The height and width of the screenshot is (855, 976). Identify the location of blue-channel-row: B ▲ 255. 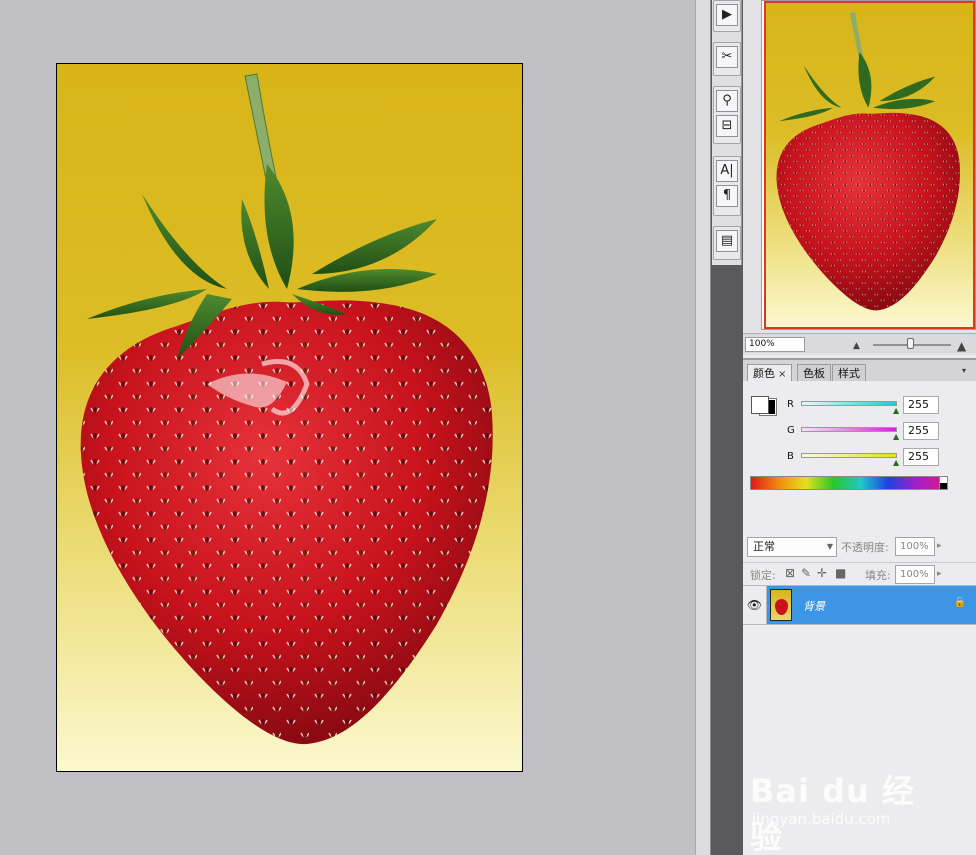
(878, 459).